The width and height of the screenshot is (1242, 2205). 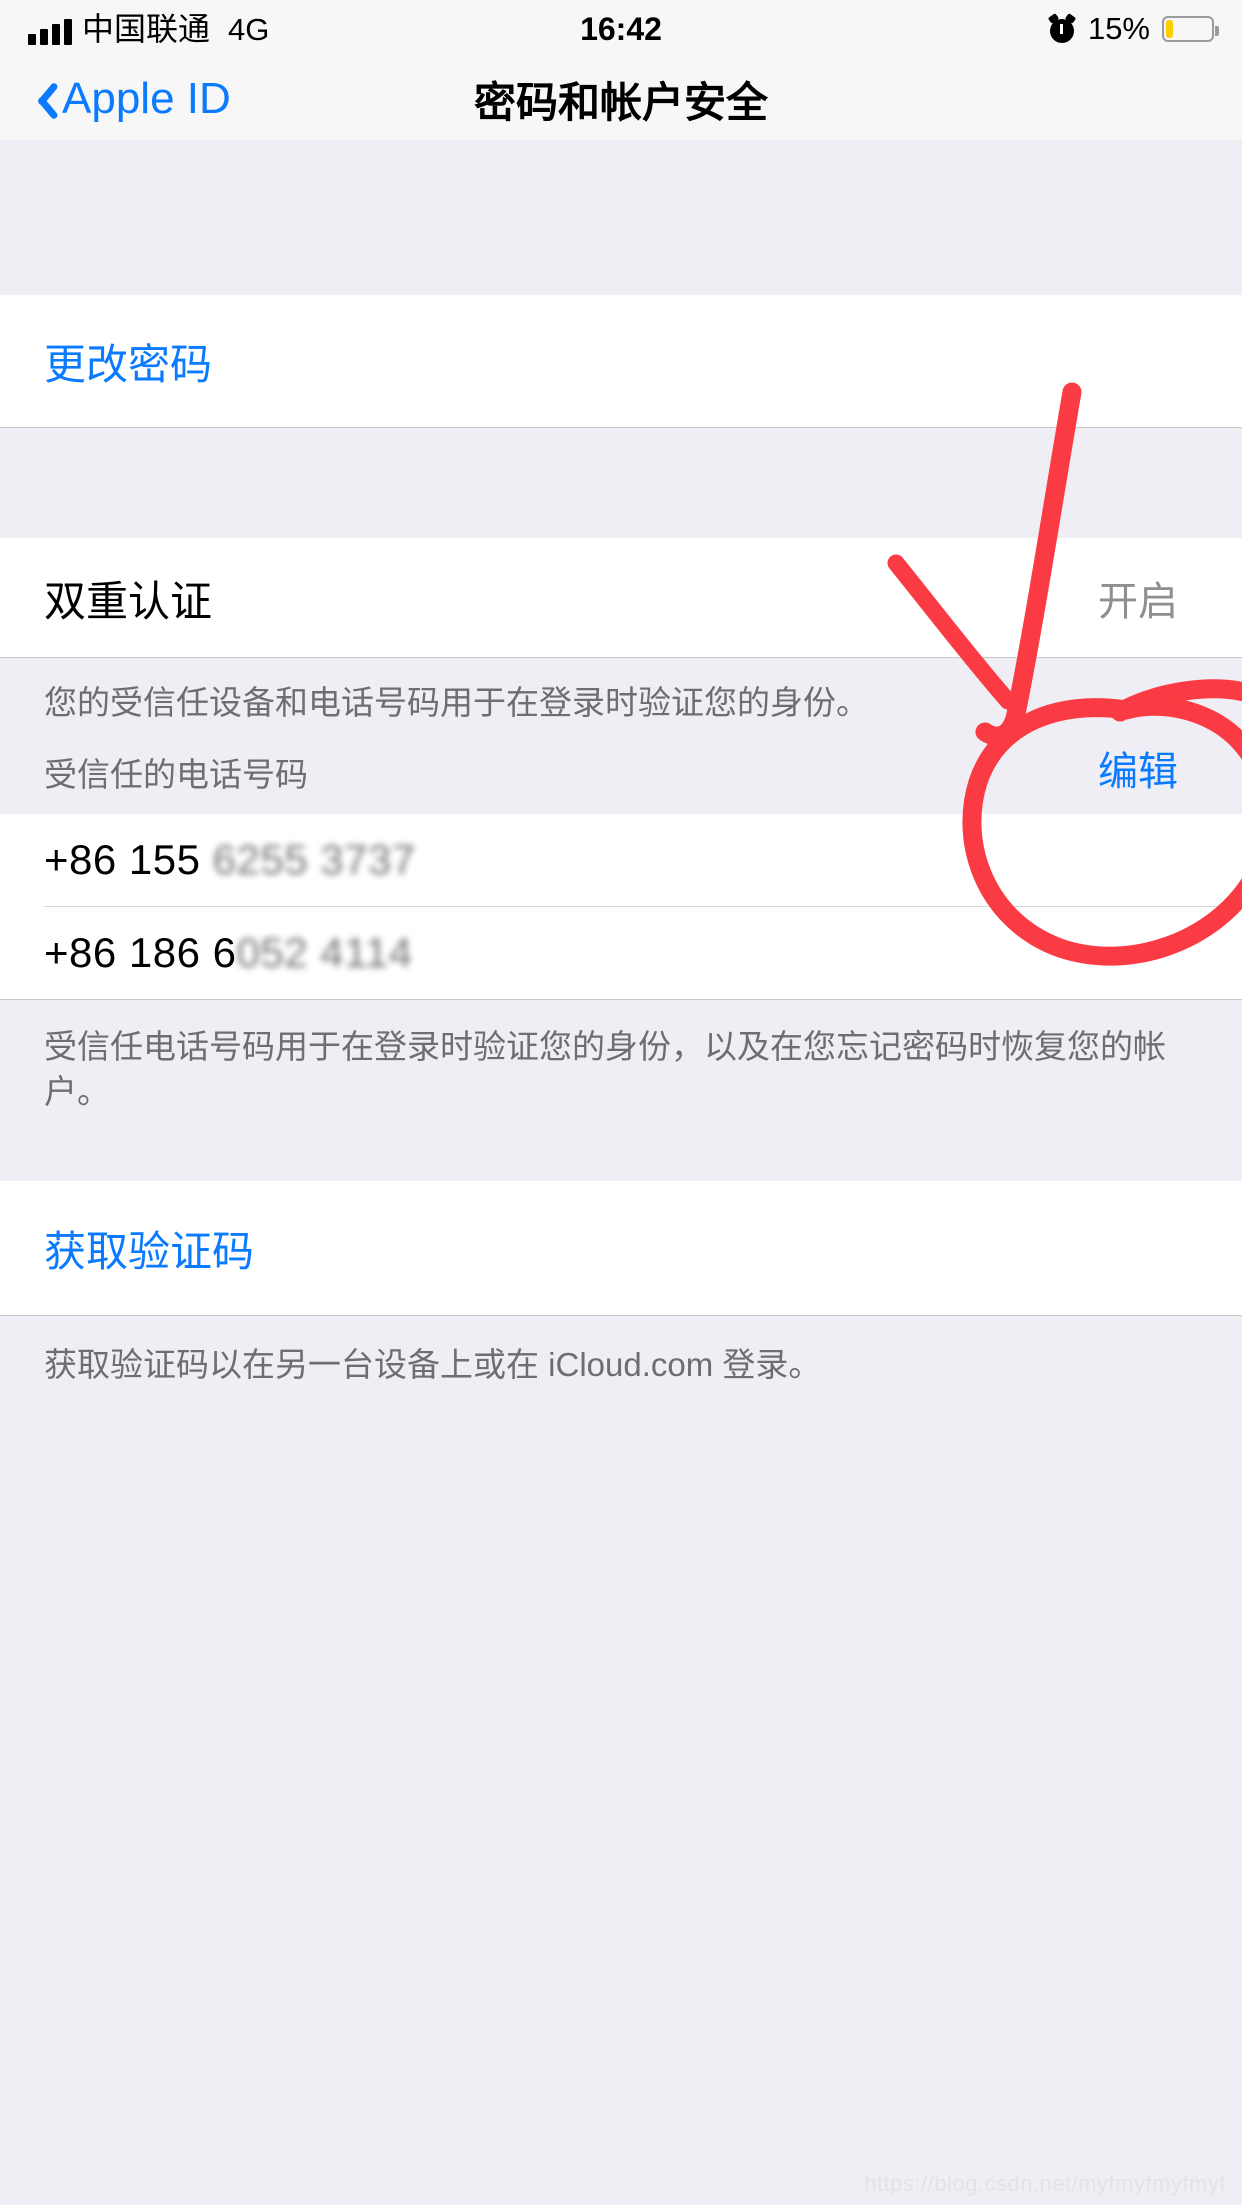 I want to click on two-factor-section: 双重认证 开启, so click(x=621, y=598).